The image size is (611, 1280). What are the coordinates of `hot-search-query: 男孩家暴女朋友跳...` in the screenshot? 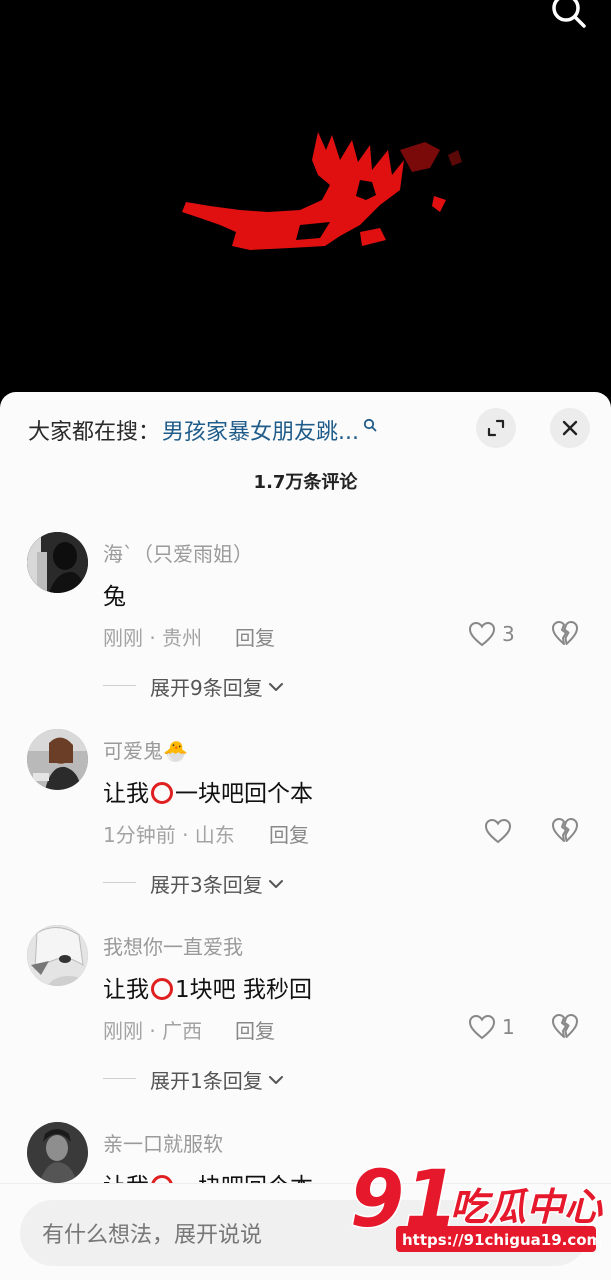 It's located at (260, 430).